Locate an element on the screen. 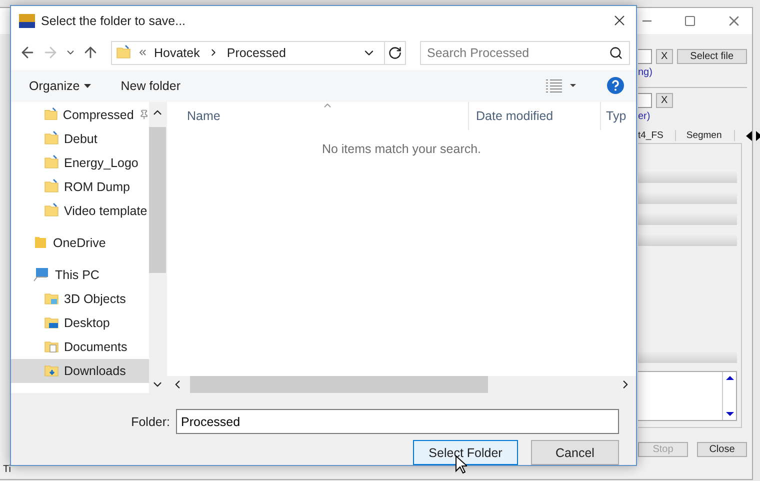  column-header: Date modified is located at coordinates (535, 116).